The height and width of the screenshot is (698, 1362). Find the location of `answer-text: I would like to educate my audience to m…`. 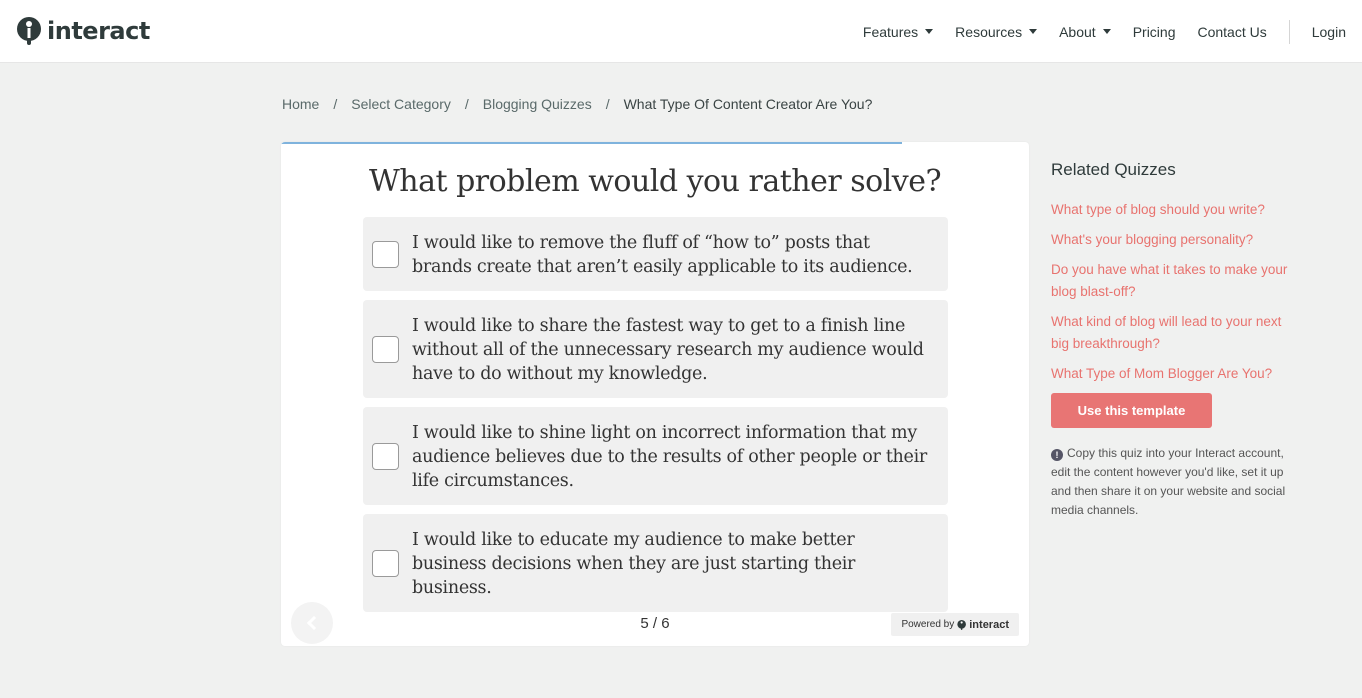

answer-text: I would like to educate my audience to m… is located at coordinates (634, 564).